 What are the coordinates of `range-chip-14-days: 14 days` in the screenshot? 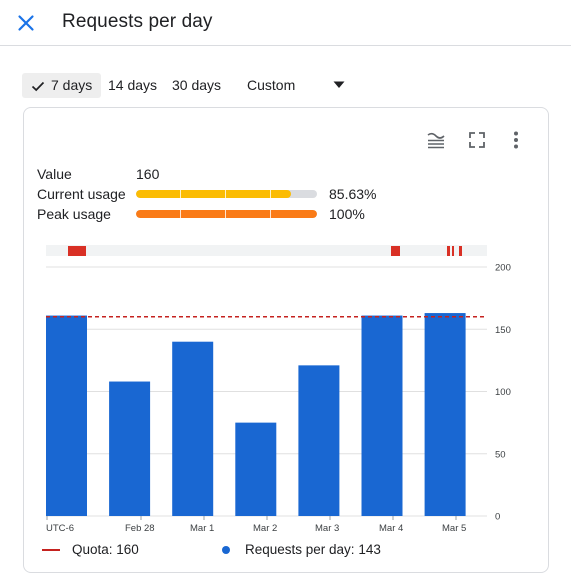 It's located at (136, 85).